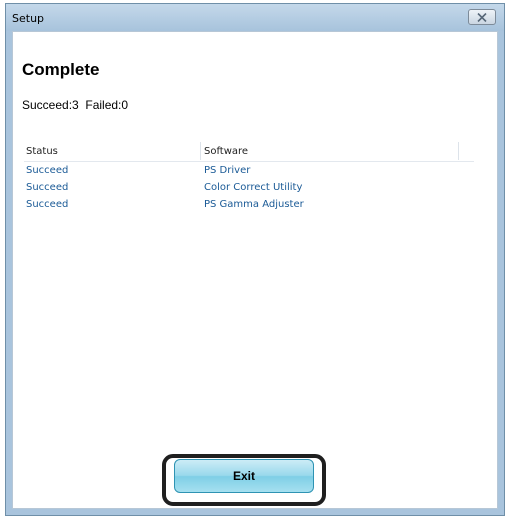 This screenshot has height=520, width=510. Describe the element at coordinates (28, 18) in the screenshot. I see `window-title: Setup` at that location.